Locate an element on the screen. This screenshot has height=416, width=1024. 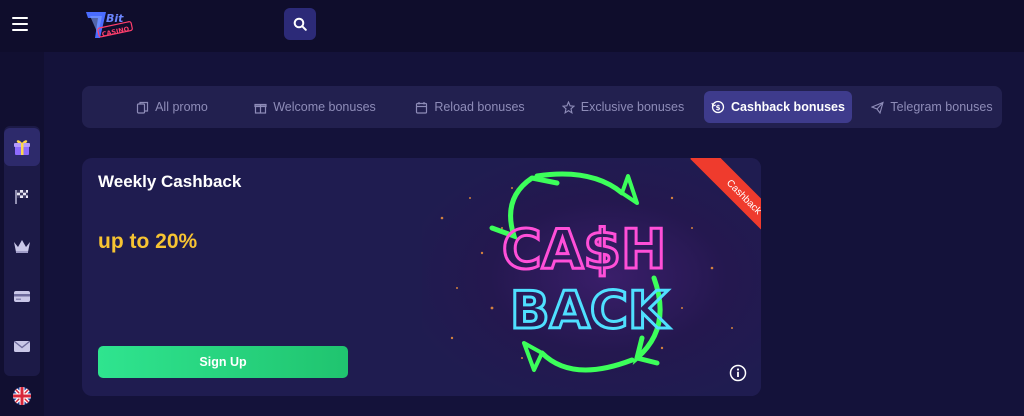
search-icon is located at coordinates (300, 24).